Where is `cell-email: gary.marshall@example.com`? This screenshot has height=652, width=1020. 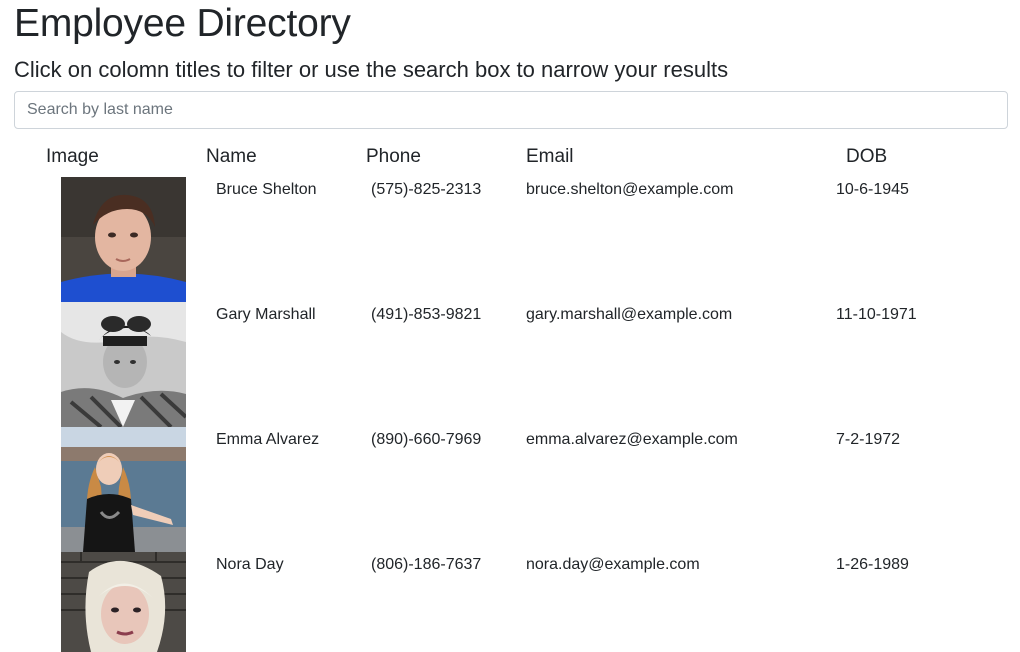
cell-email: gary.marshall@example.com is located at coordinates (629, 314).